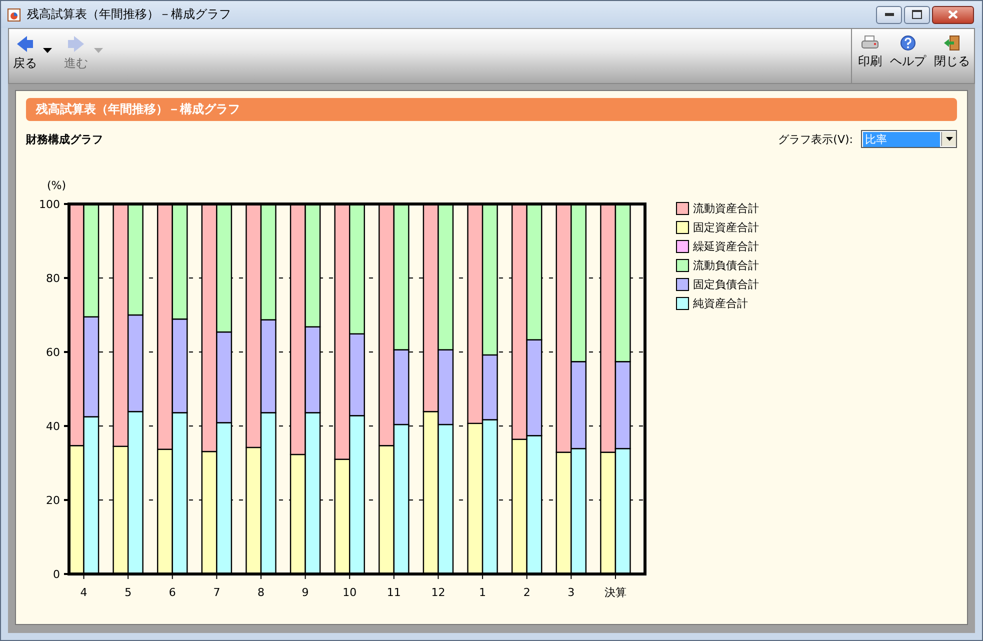 The height and width of the screenshot is (641, 983). Describe the element at coordinates (261, 592) in the screenshot. I see `x-tick-label: 8` at that location.